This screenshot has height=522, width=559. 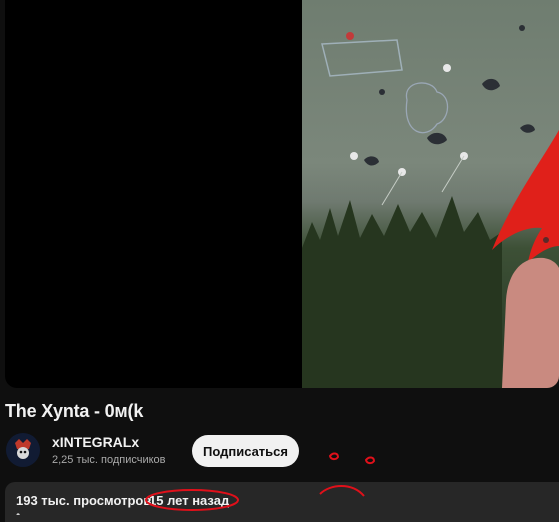 What do you see at coordinates (23, 450) in the screenshot?
I see `channel-avatar` at bounding box center [23, 450].